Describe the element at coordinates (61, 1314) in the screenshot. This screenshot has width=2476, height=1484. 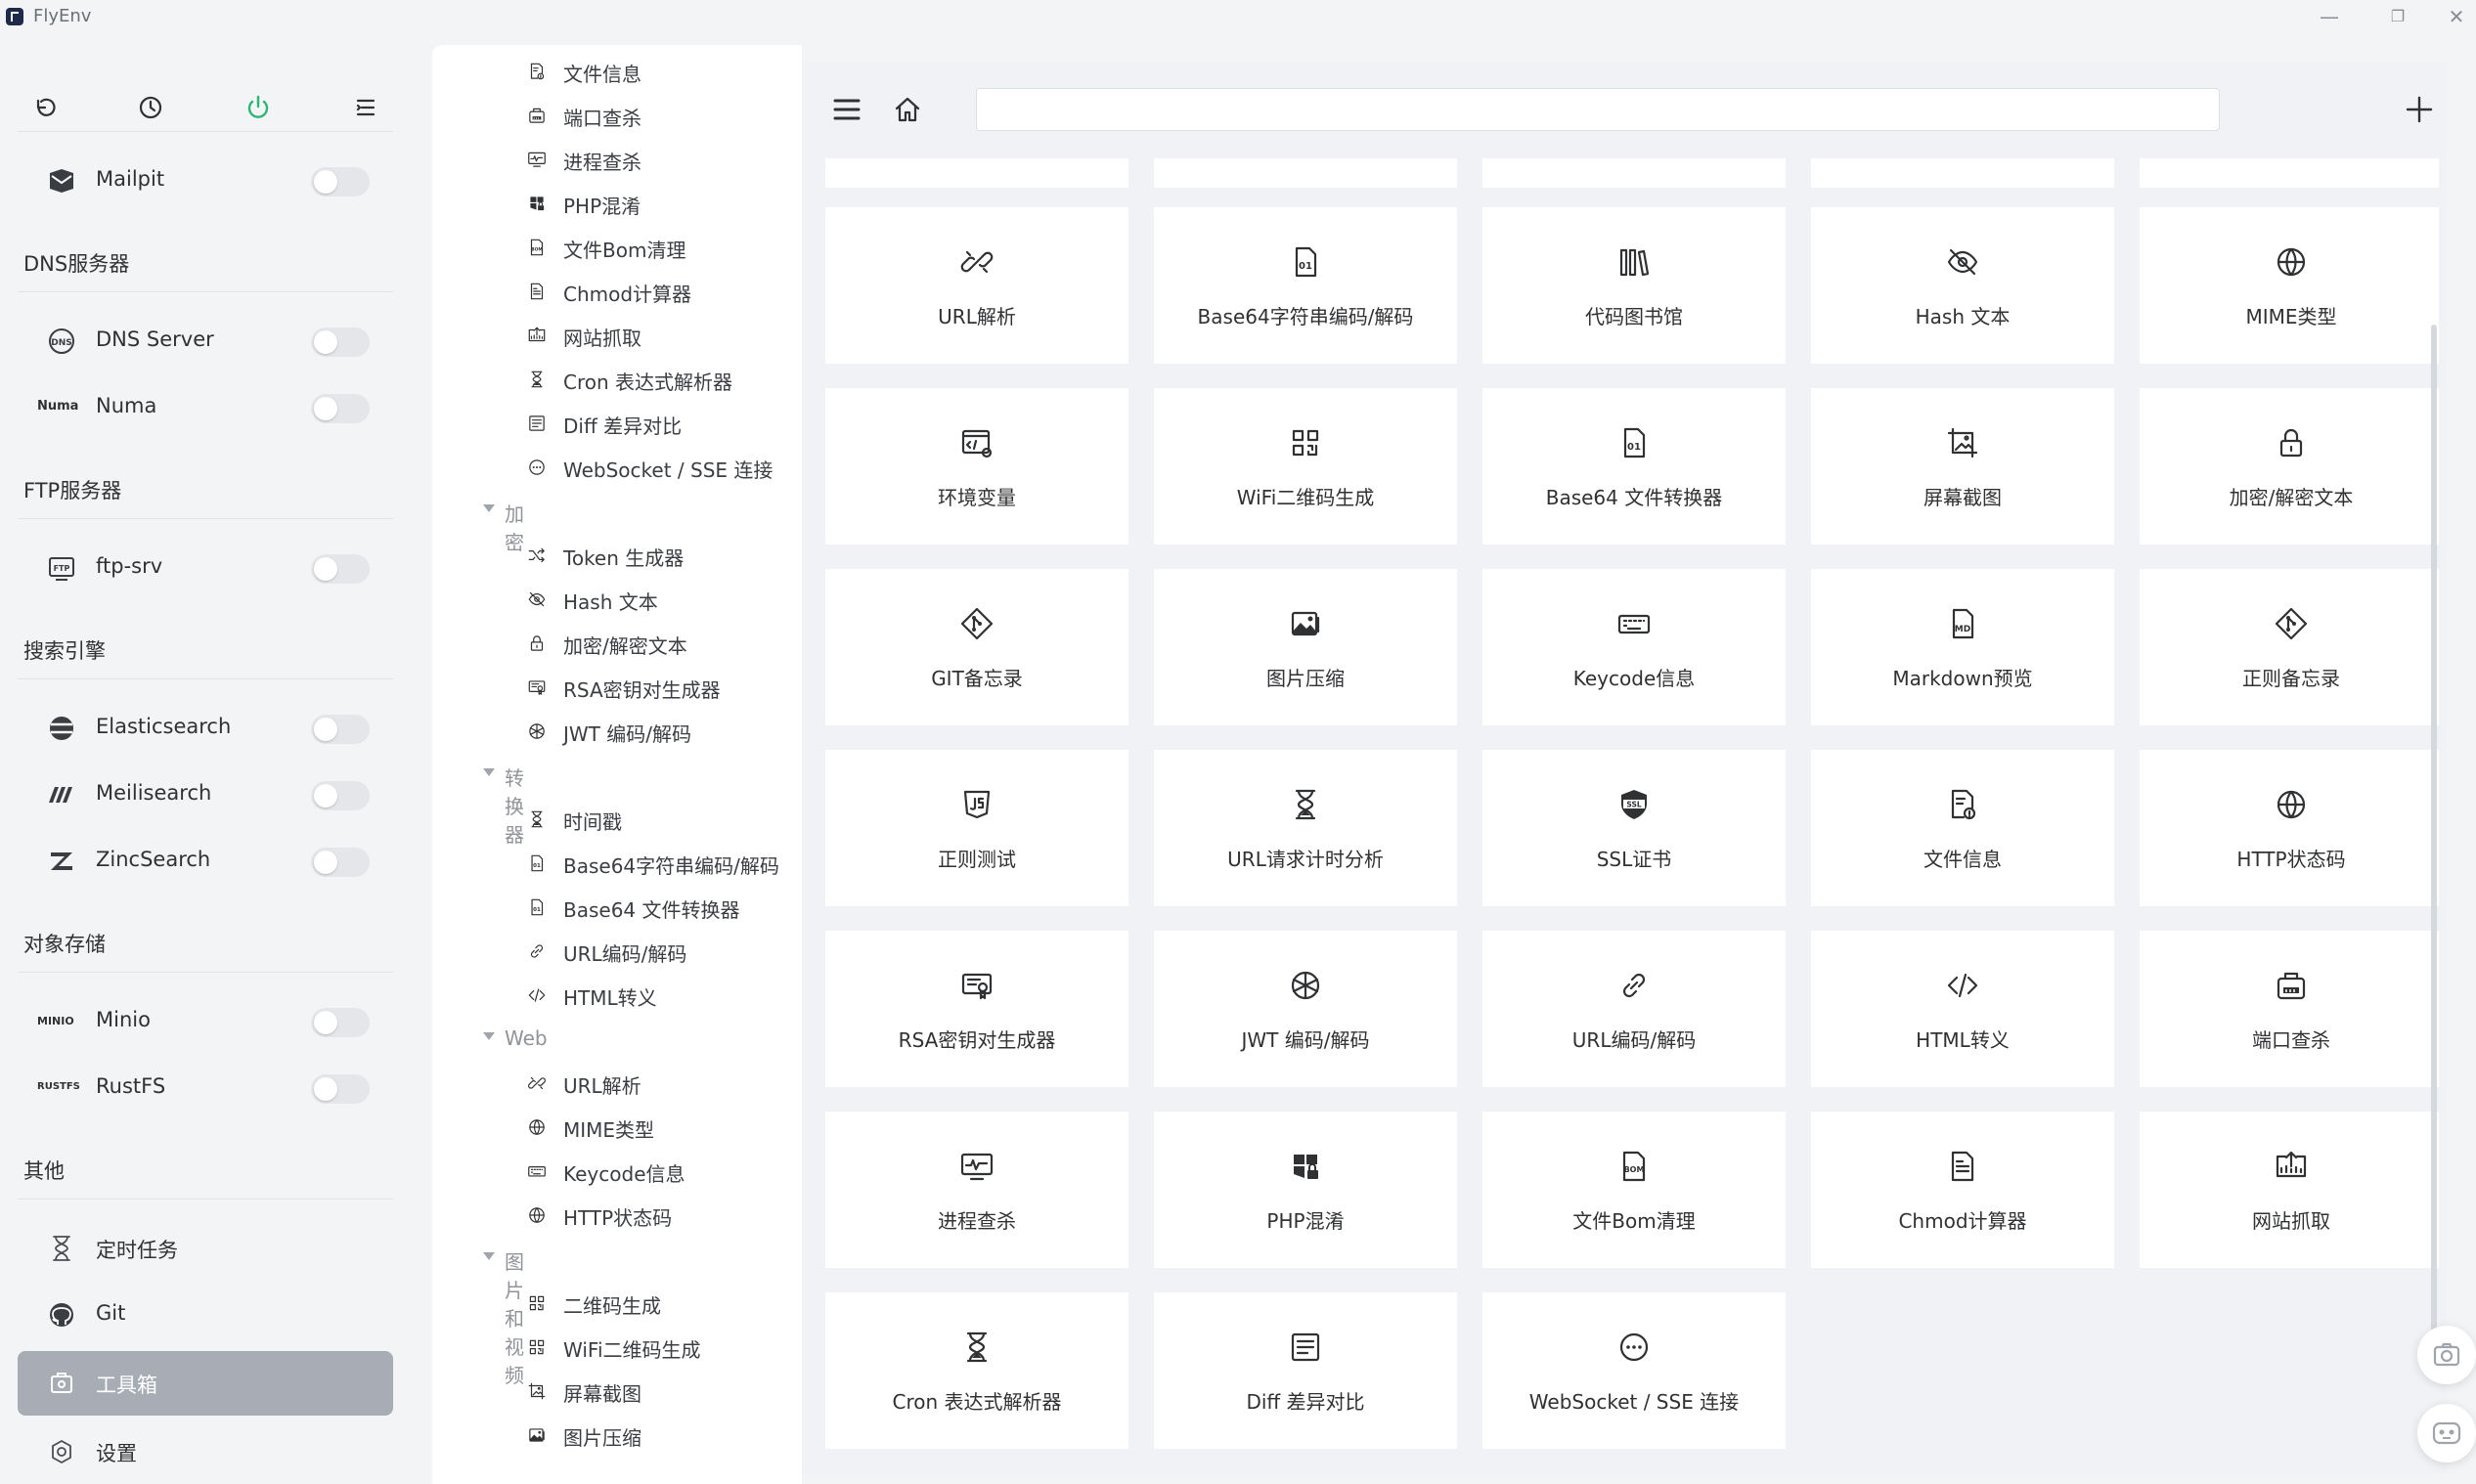
I see `github-icon` at that location.